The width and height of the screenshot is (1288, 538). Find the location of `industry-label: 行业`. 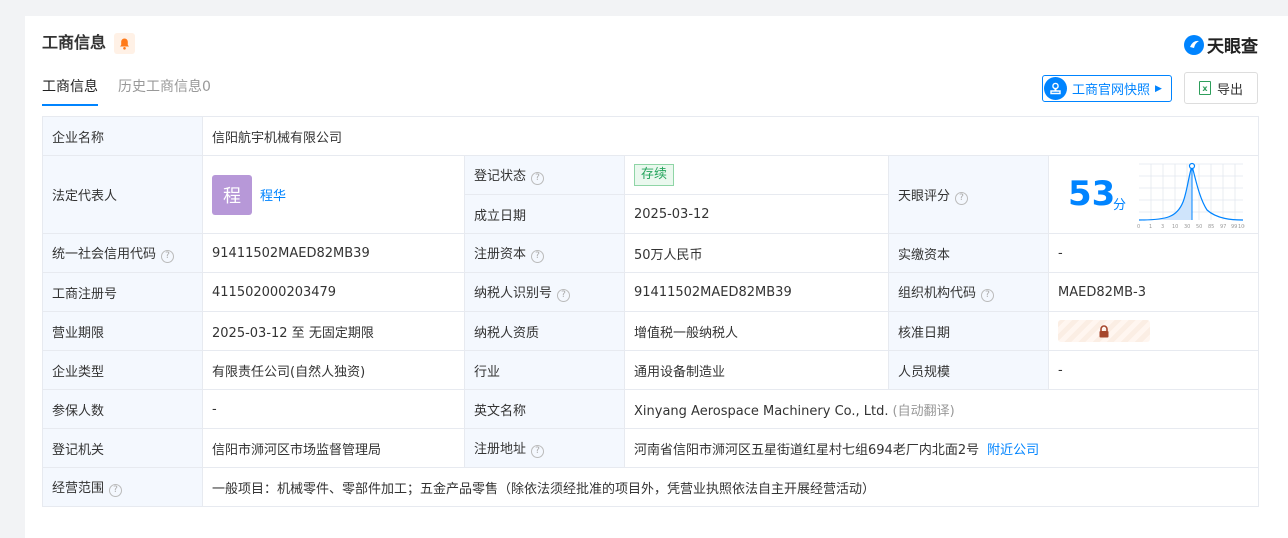

industry-label: 行业 is located at coordinates (544, 370).